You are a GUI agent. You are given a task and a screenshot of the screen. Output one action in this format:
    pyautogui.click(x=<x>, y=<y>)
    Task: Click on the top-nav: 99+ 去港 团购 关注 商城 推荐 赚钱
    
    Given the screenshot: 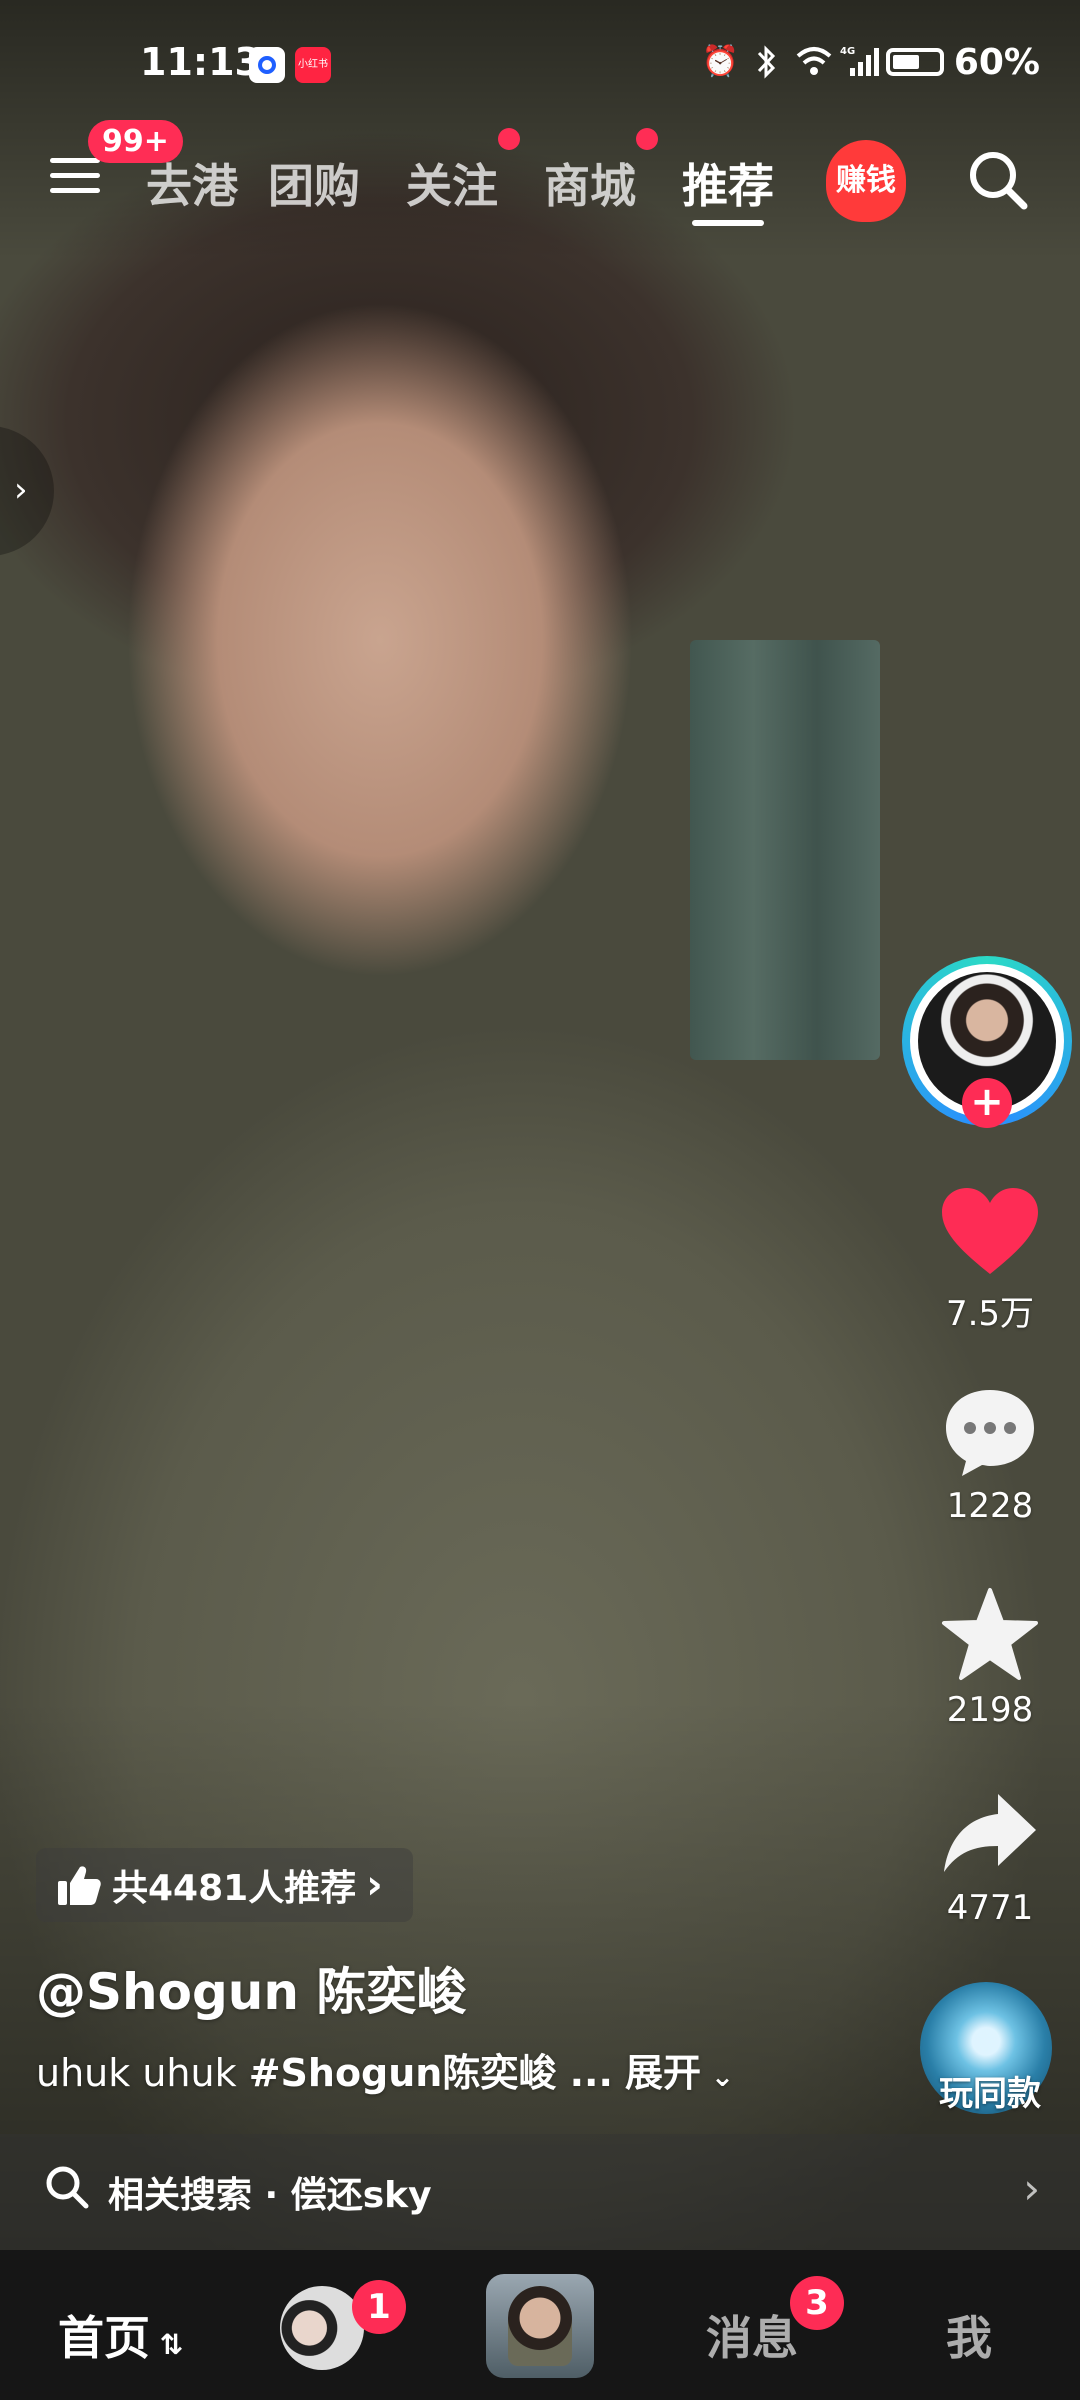 What is the action you would take?
    pyautogui.click(x=540, y=175)
    